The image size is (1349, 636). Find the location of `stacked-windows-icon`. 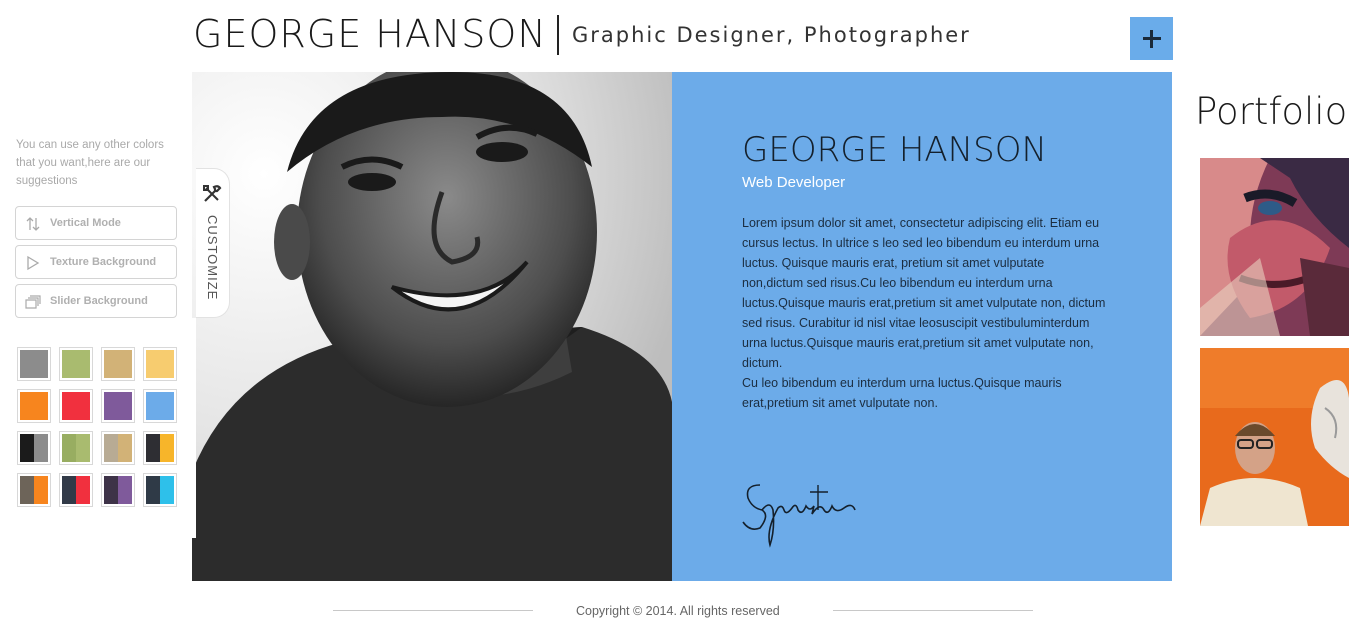

stacked-windows-icon is located at coordinates (33, 302).